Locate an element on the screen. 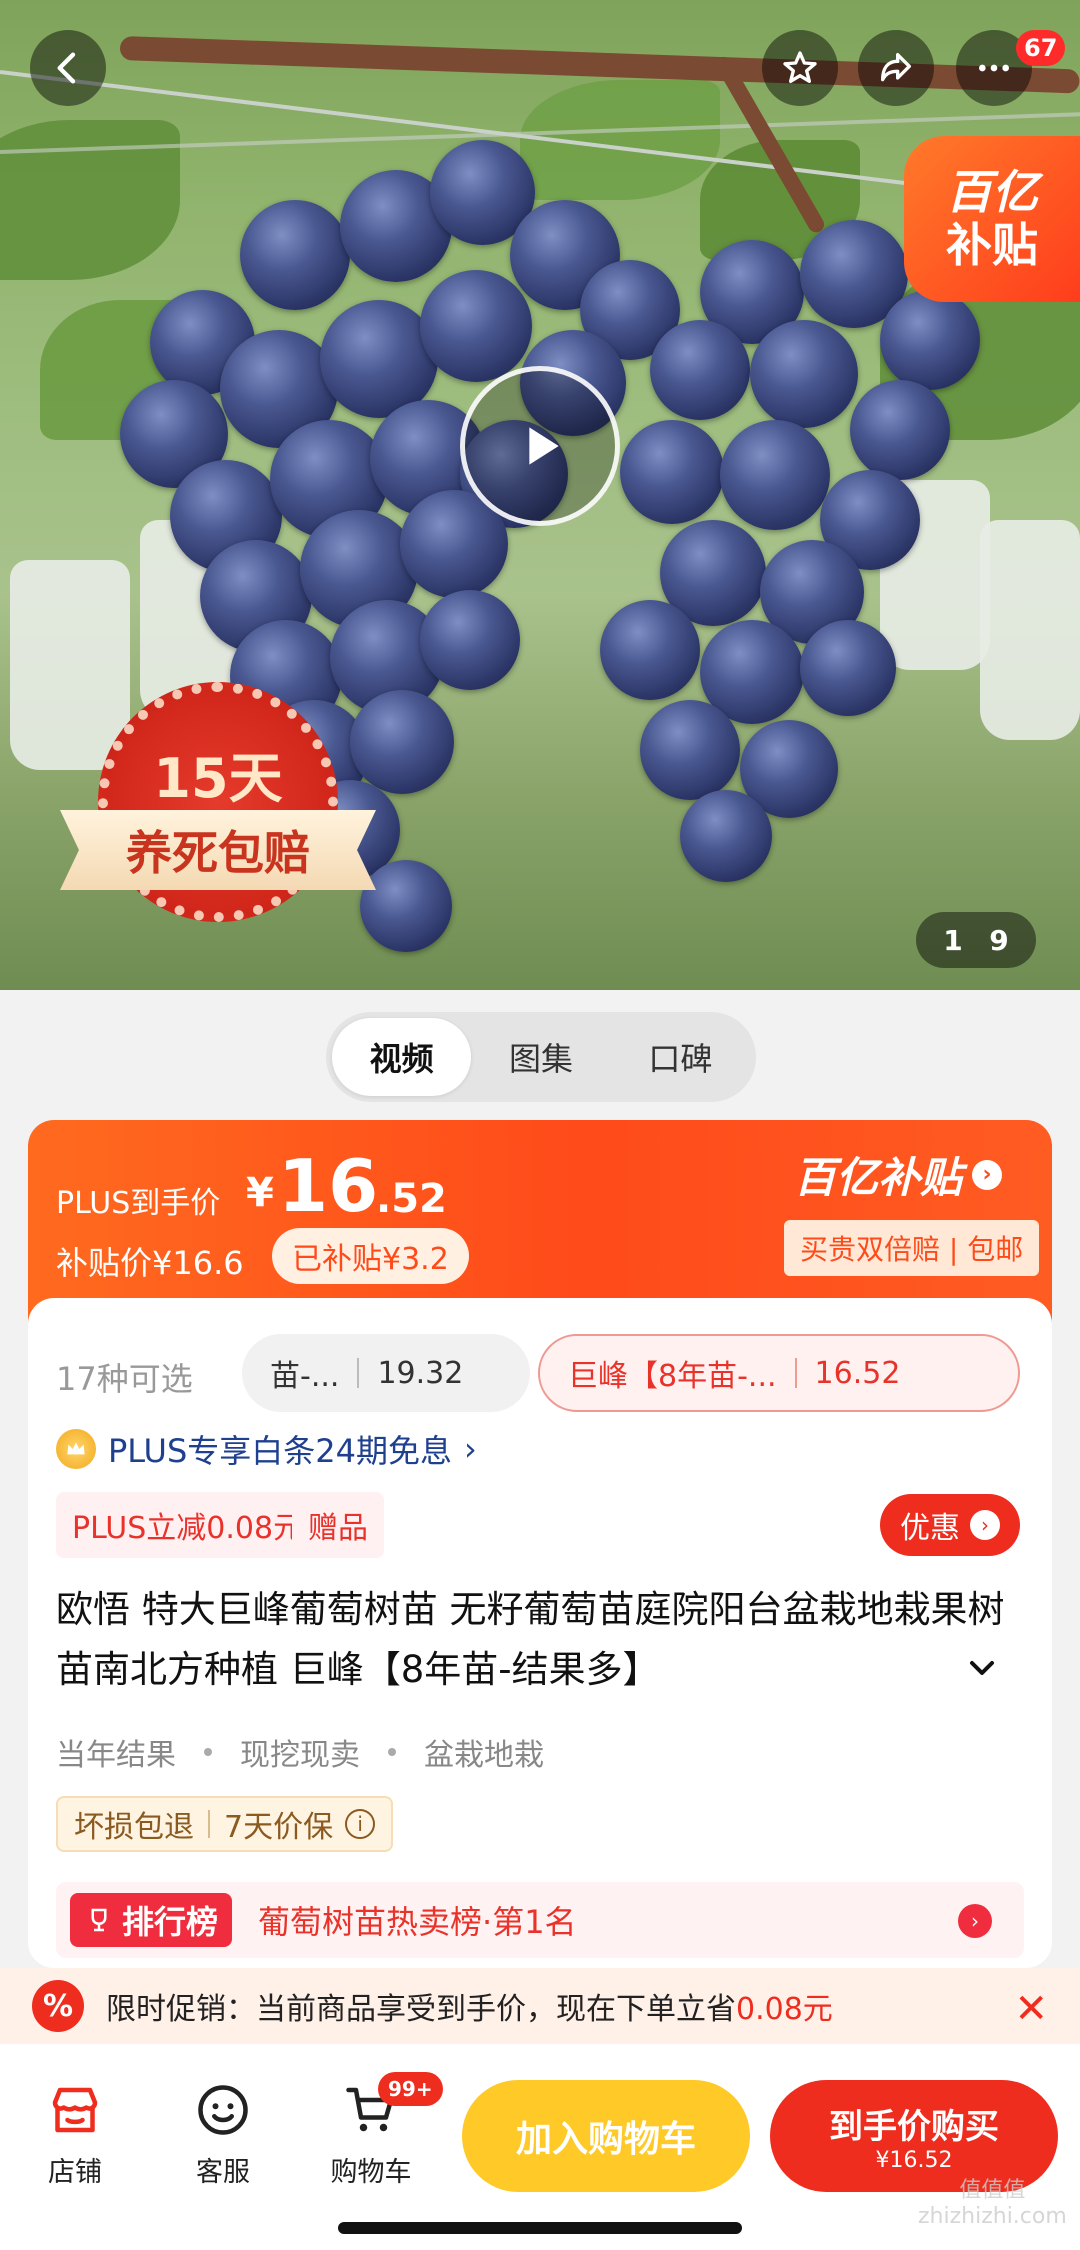 The image size is (1080, 2250). flash-promo-banner: % 限时促销：当前商品享受到手价，现在下单立省0.08元 ✕ is located at coordinates (540, 2006).